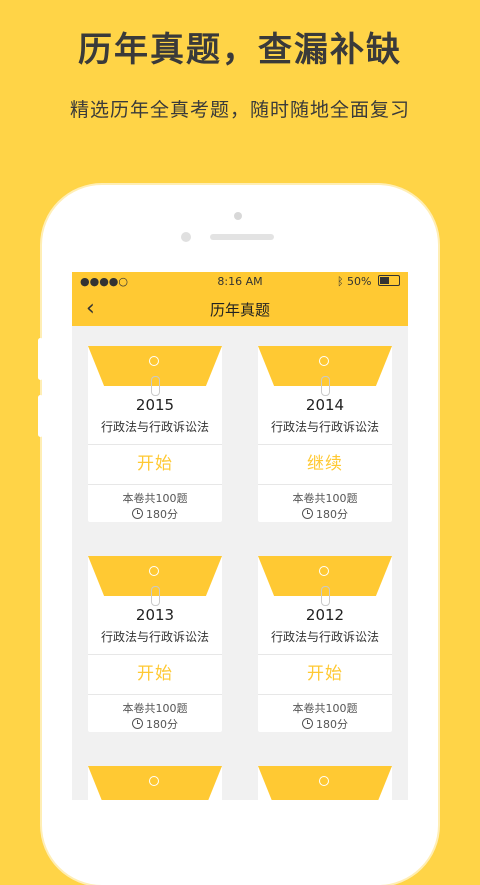 The width and height of the screenshot is (480, 885). I want to click on promo-headline: 历年真题，查漏补缺, so click(240, 50).